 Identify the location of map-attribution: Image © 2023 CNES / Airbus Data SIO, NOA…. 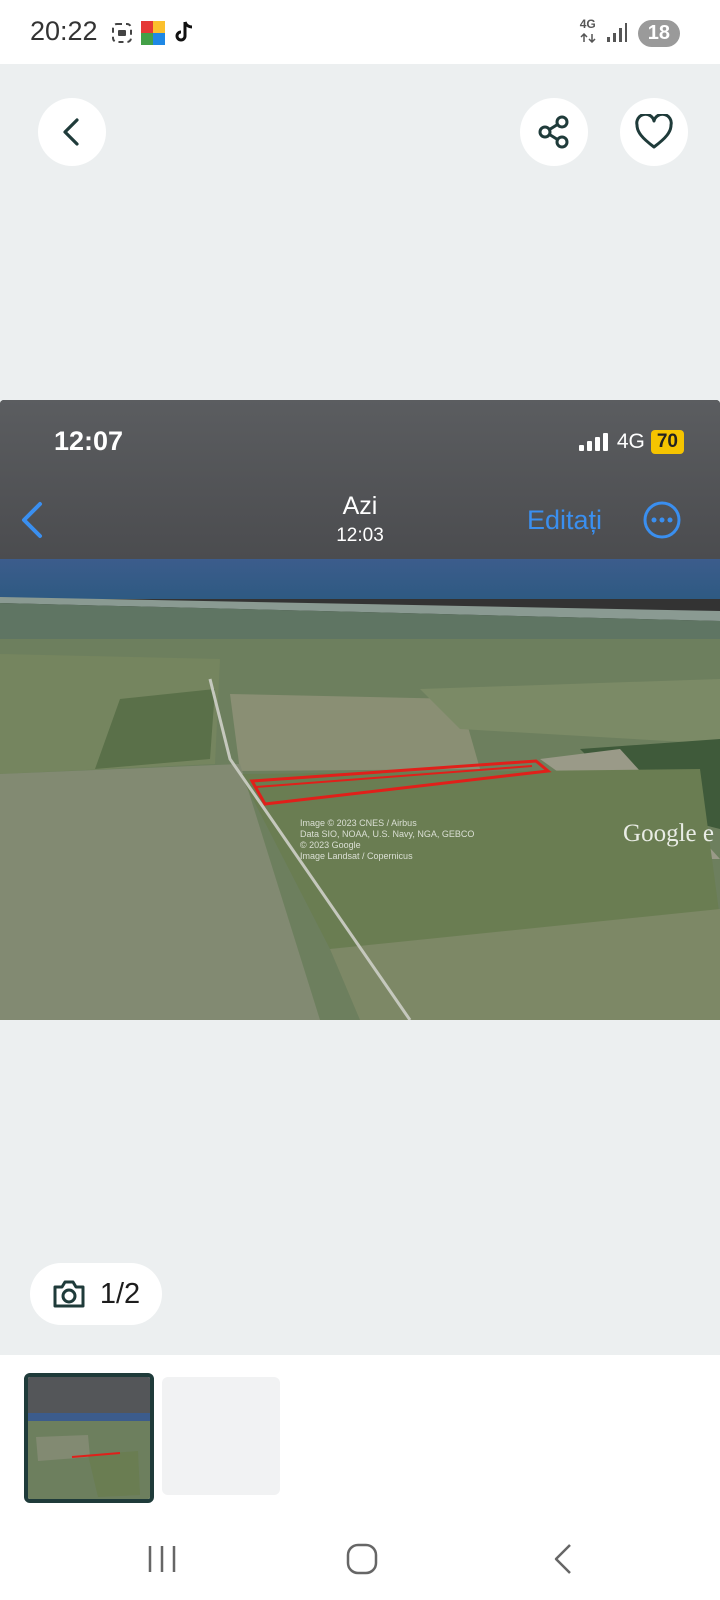
(387, 840).